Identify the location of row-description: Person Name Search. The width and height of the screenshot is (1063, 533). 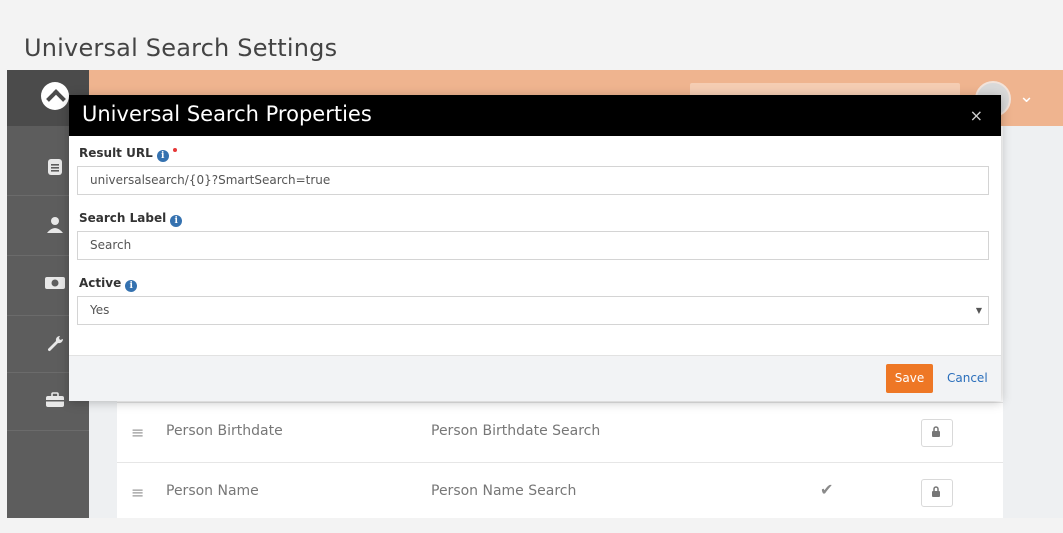
(504, 491).